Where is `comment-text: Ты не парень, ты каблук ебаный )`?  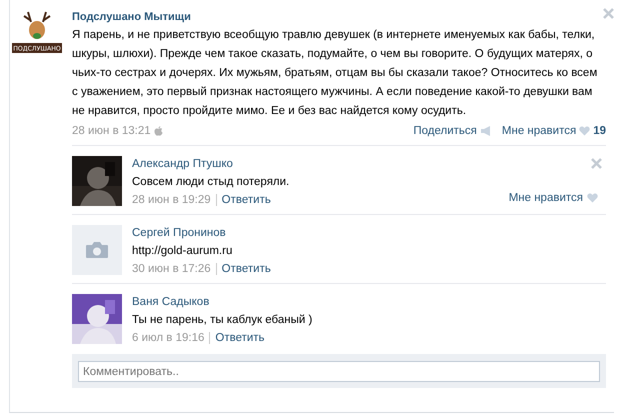
comment-text: Ты не парень, ты каблук ебаный ) is located at coordinates (223, 320).